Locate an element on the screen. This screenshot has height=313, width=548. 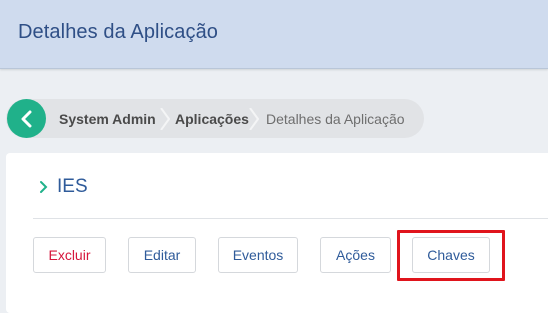
breadcrumb-item-aplicacoes: Aplicações is located at coordinates (212, 119).